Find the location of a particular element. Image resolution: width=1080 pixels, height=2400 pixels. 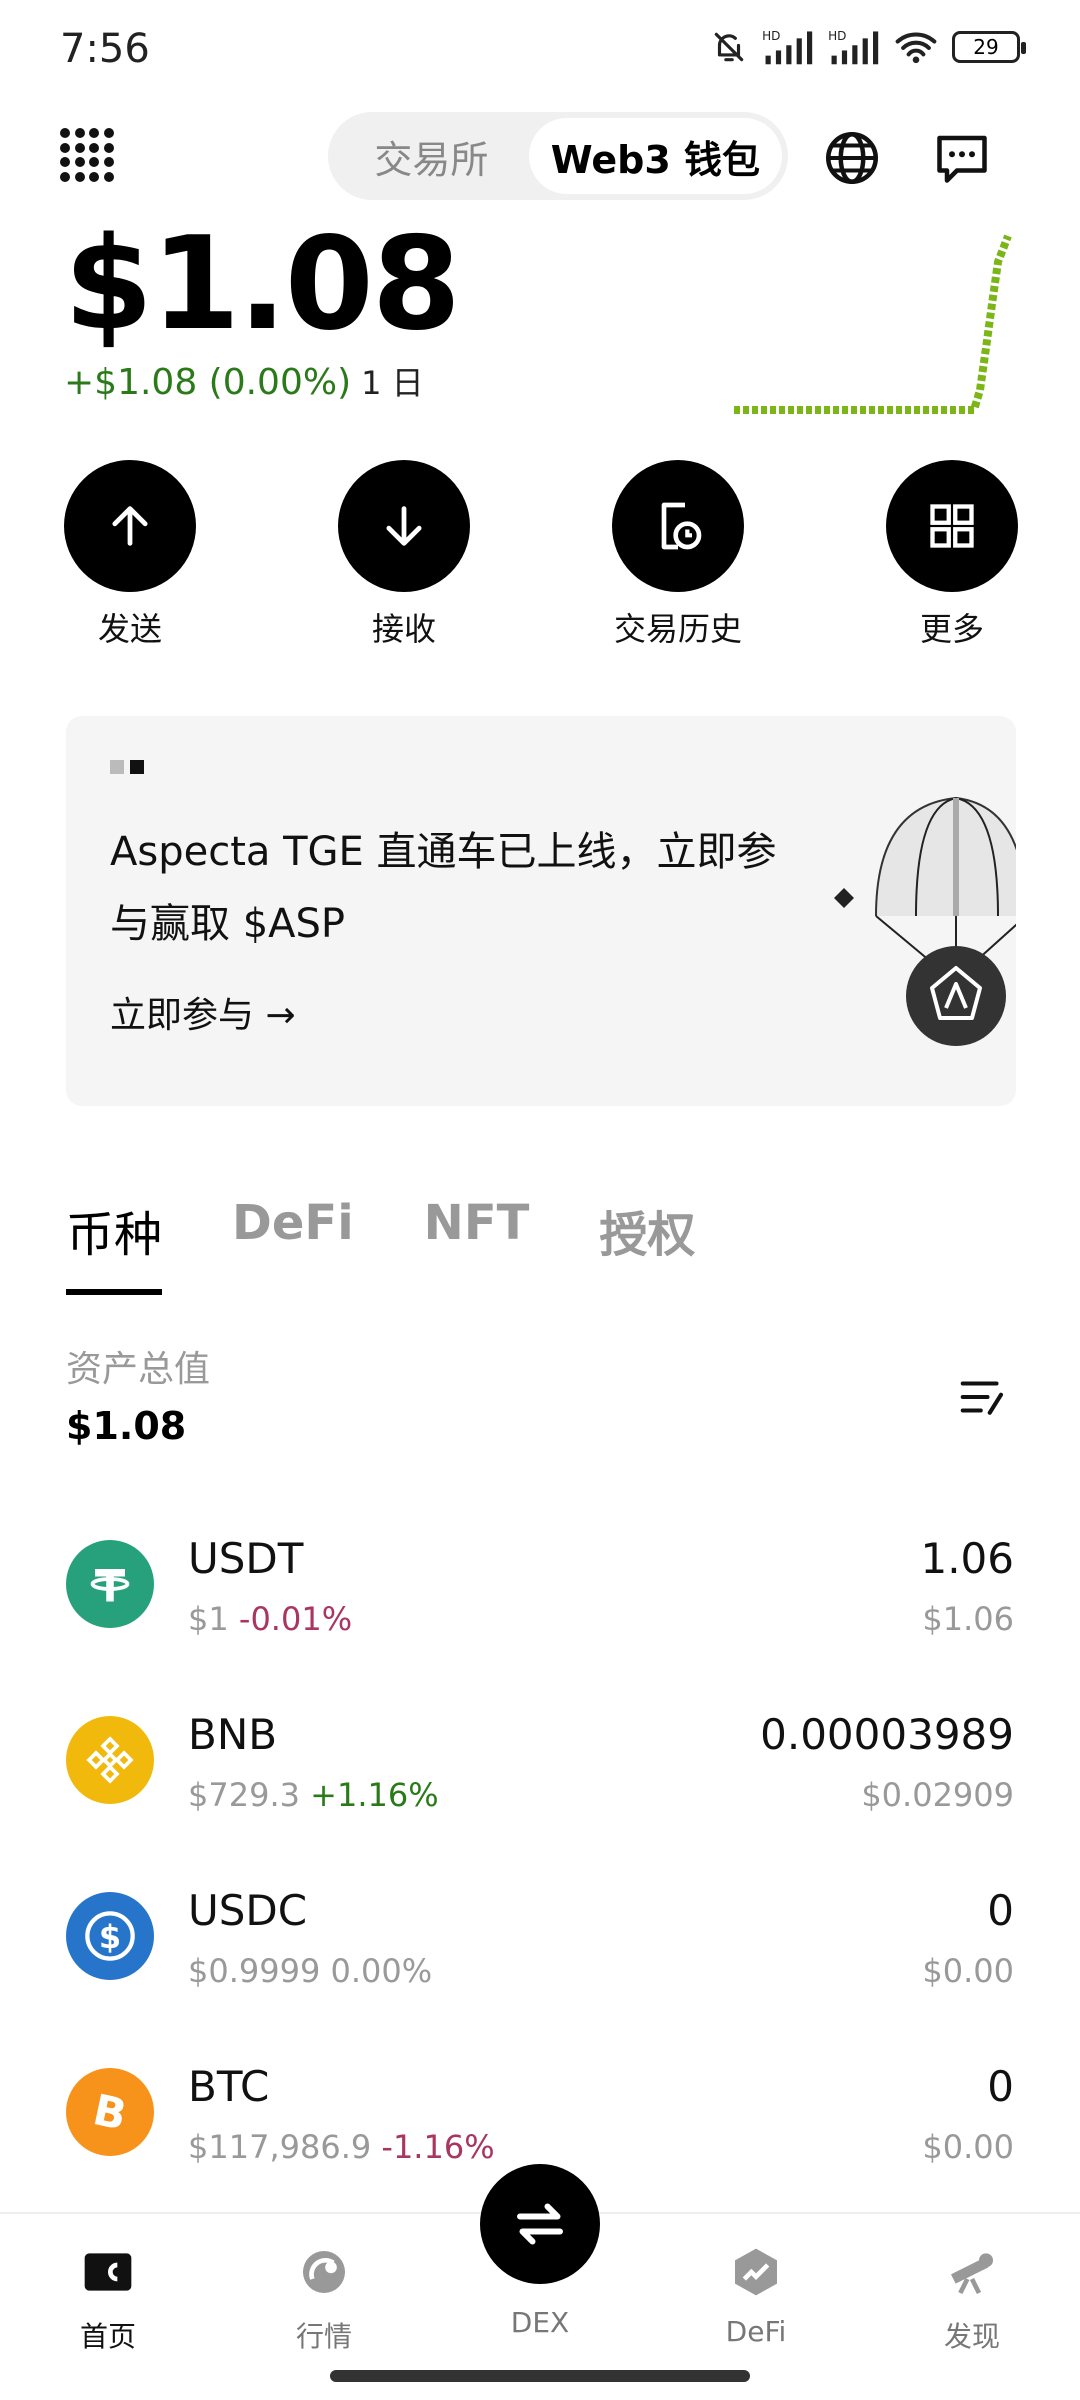

history-label: 交易历史 is located at coordinates (677, 629).